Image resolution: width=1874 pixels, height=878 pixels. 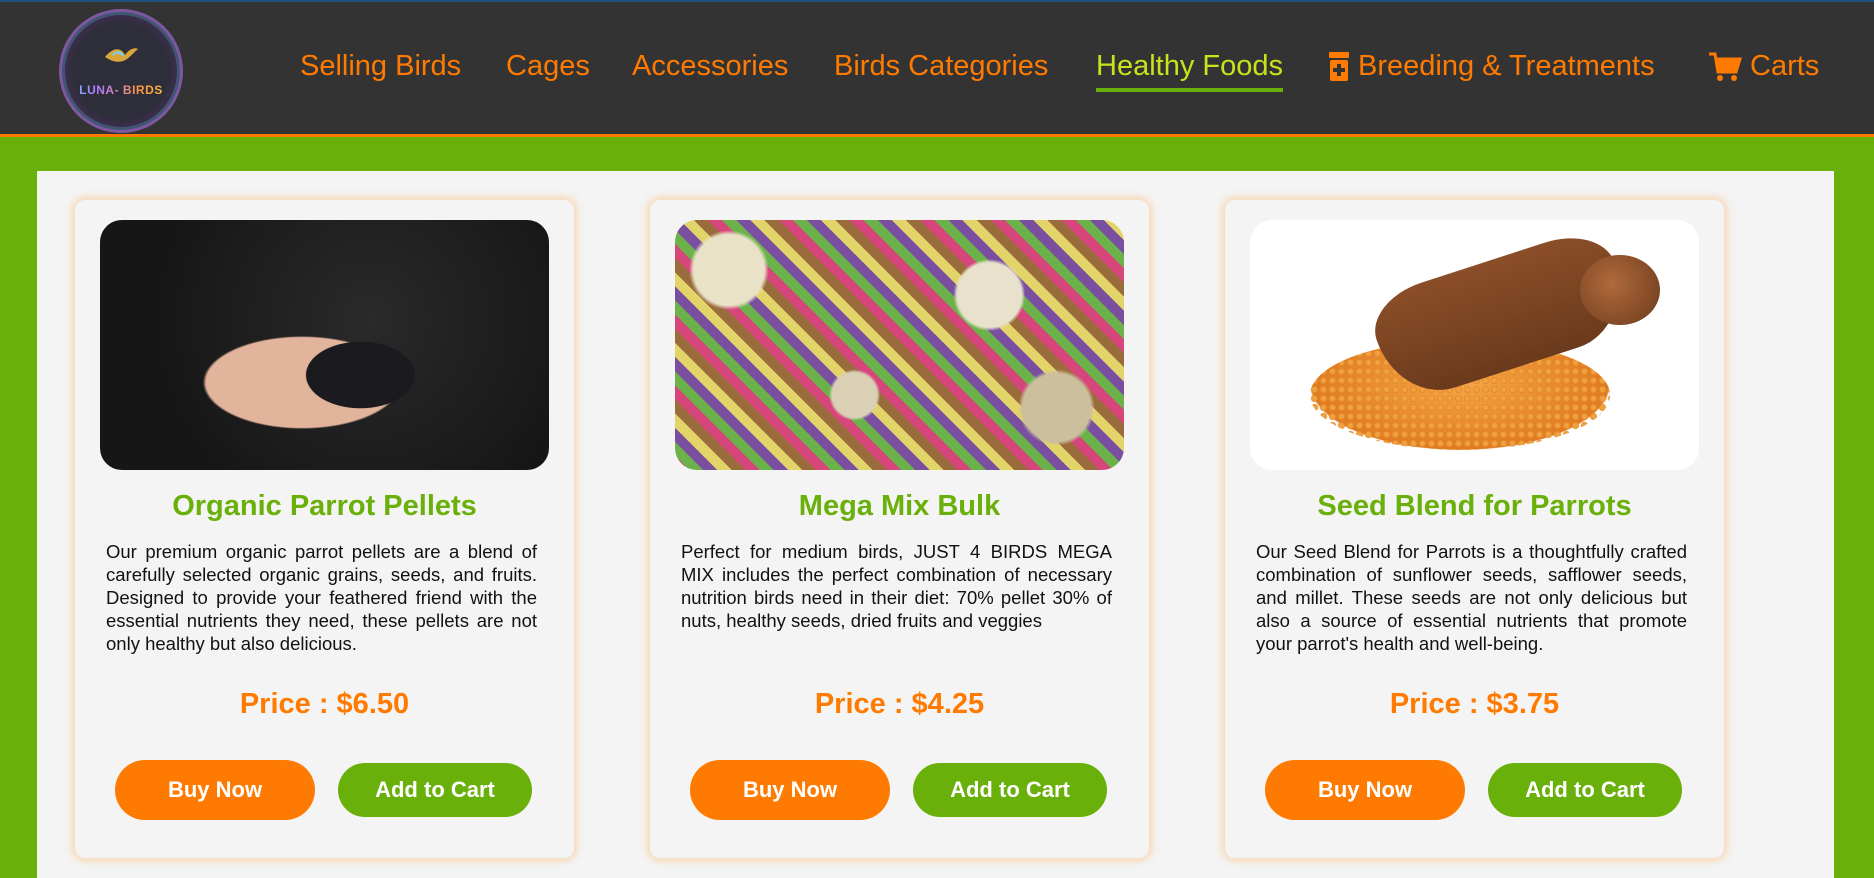 What do you see at coordinates (1339, 67) in the screenshot?
I see `medicine-bottle-icon` at bounding box center [1339, 67].